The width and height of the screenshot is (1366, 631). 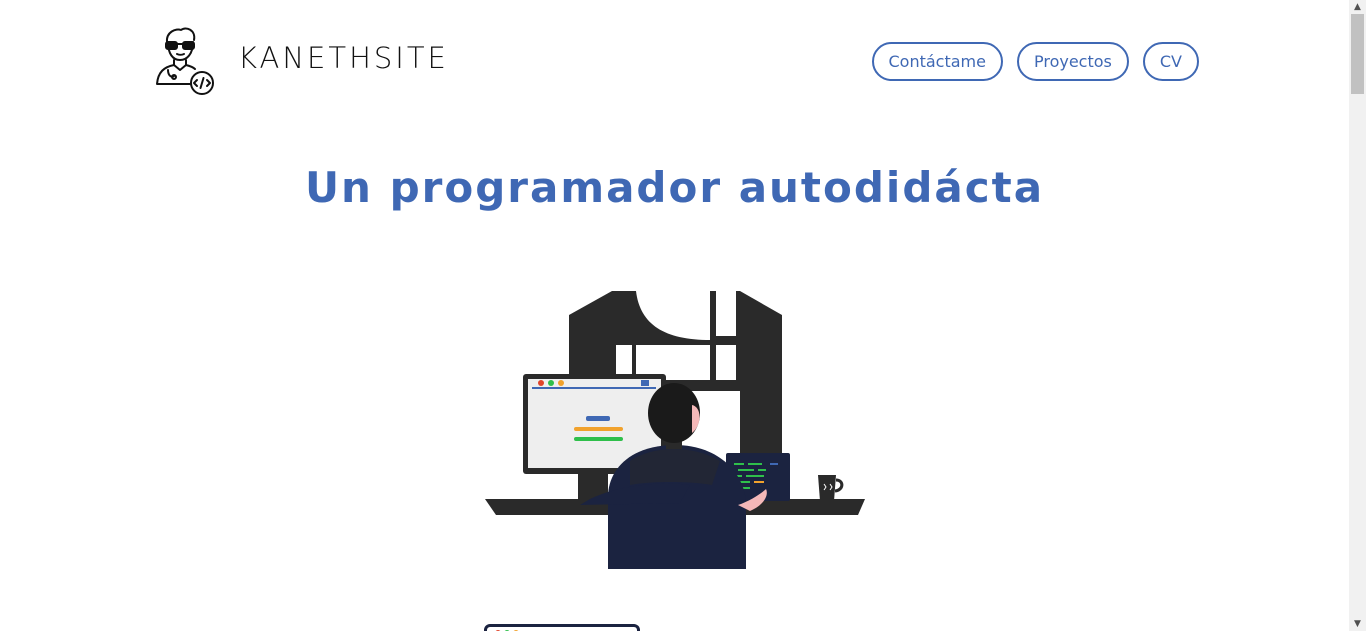 What do you see at coordinates (674, 187) in the screenshot?
I see `hero-title: Un programador autodidácta` at bounding box center [674, 187].